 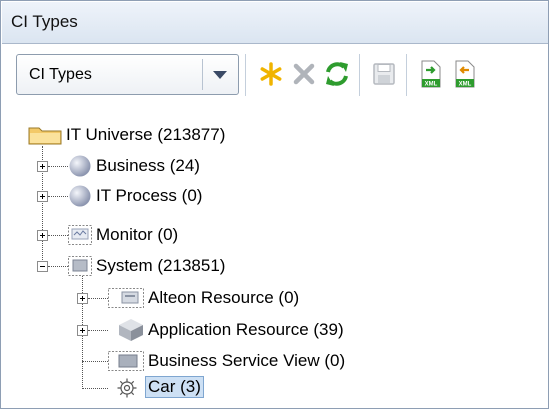 What do you see at coordinates (80, 235) in the screenshot?
I see `monitor-icon` at bounding box center [80, 235].